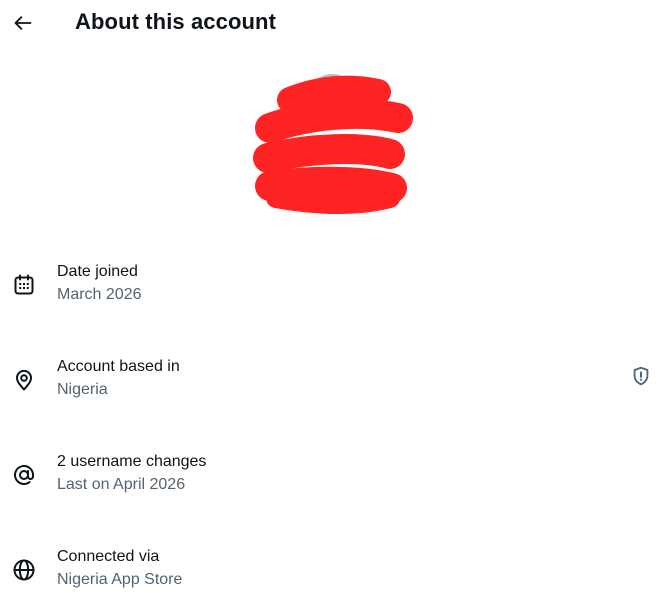 The height and width of the screenshot is (609, 665). I want to click on redaction-scribble, so click(333, 144).